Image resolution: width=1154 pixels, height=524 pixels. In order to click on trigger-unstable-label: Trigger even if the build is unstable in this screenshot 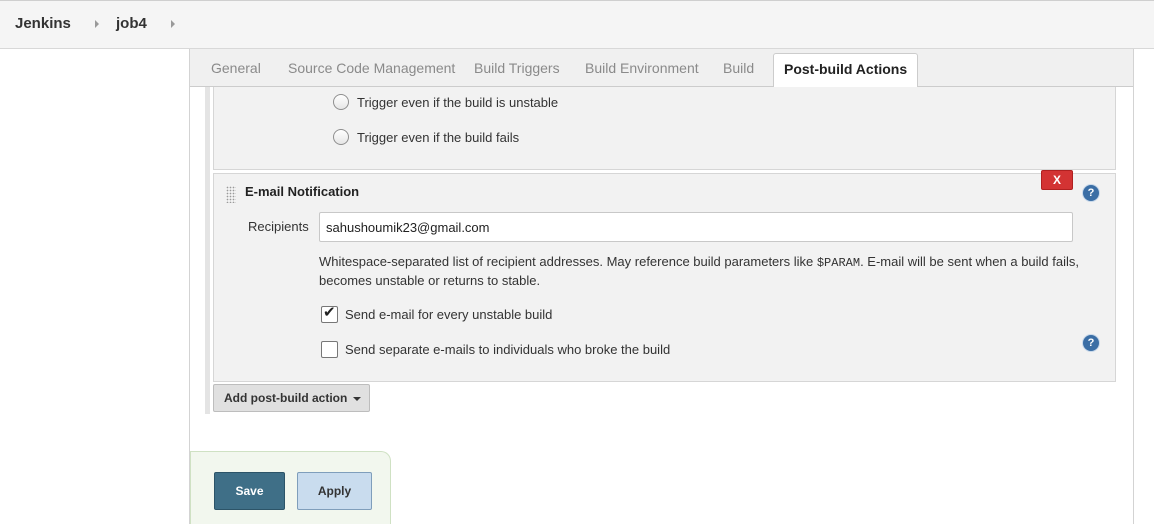, I will do `click(458, 102)`.